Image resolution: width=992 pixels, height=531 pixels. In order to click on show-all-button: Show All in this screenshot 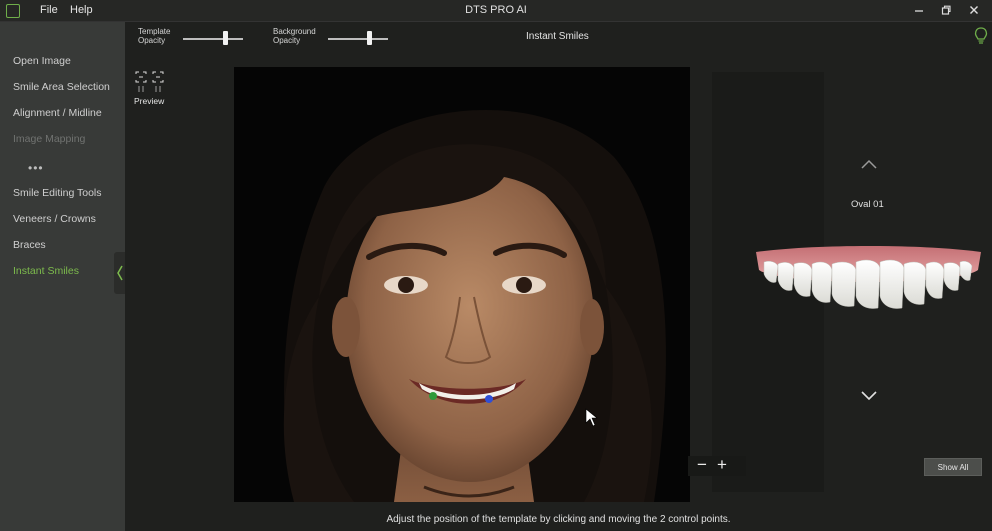, I will do `click(953, 467)`.